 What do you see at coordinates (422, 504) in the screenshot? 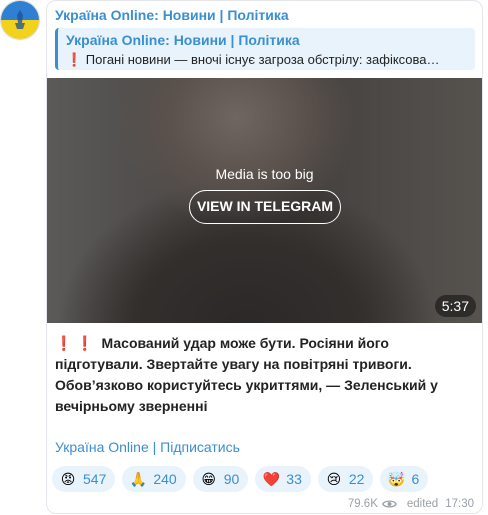
I see `edited-label: edited` at bounding box center [422, 504].